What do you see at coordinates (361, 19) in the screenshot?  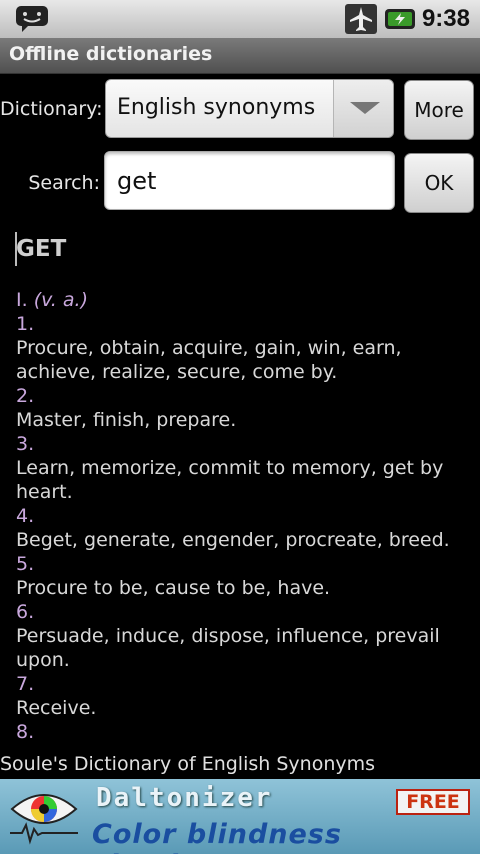 I see `airplane-mode-icon` at bounding box center [361, 19].